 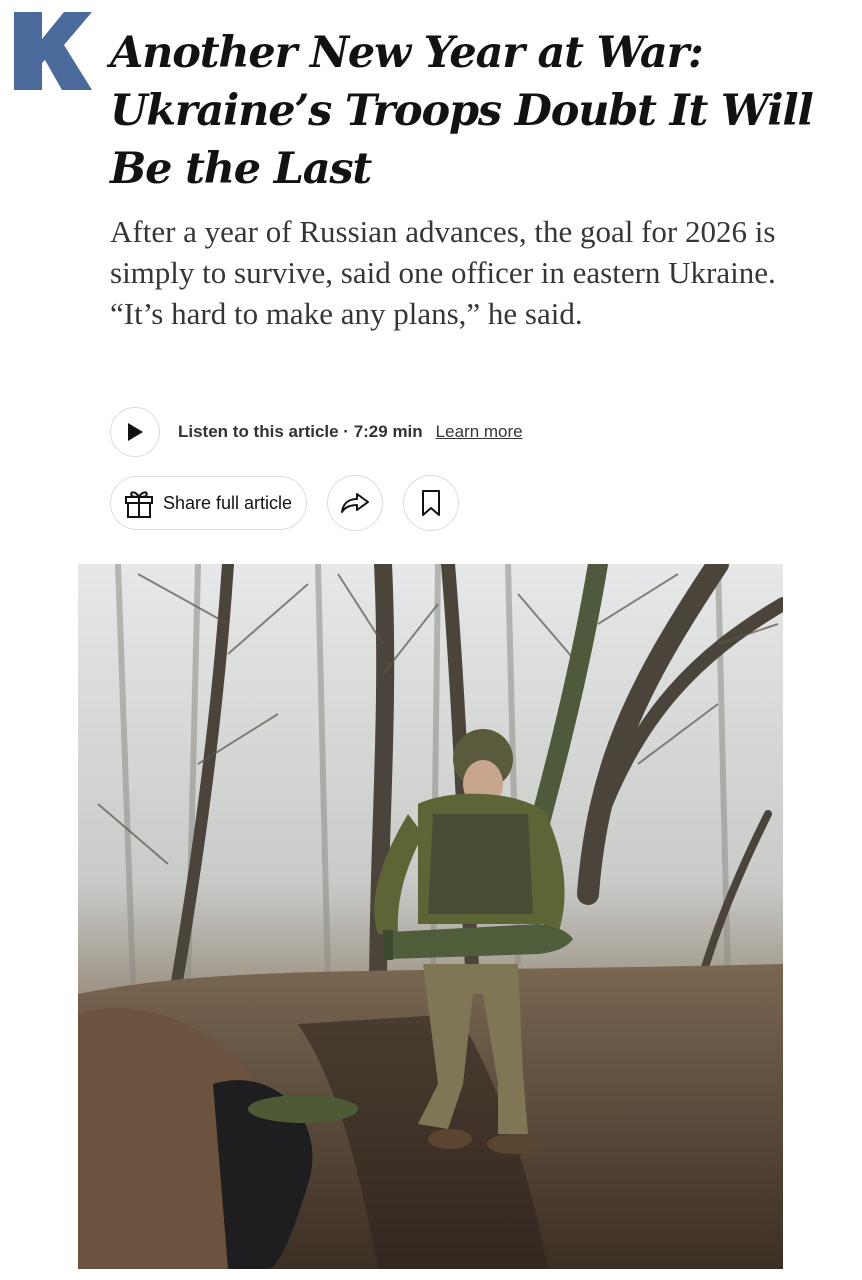 I want to click on share-full-article-label: Share full article, so click(x=228, y=502).